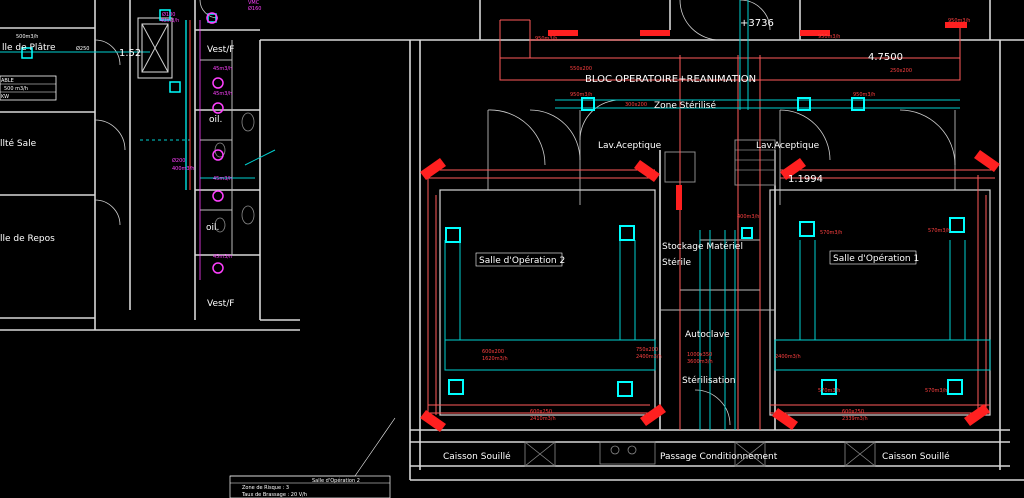 The image size is (1024, 498). What do you see at coordinates (885, 57) in the screenshot?
I see `dimension-d3: 4.7500` at bounding box center [885, 57].